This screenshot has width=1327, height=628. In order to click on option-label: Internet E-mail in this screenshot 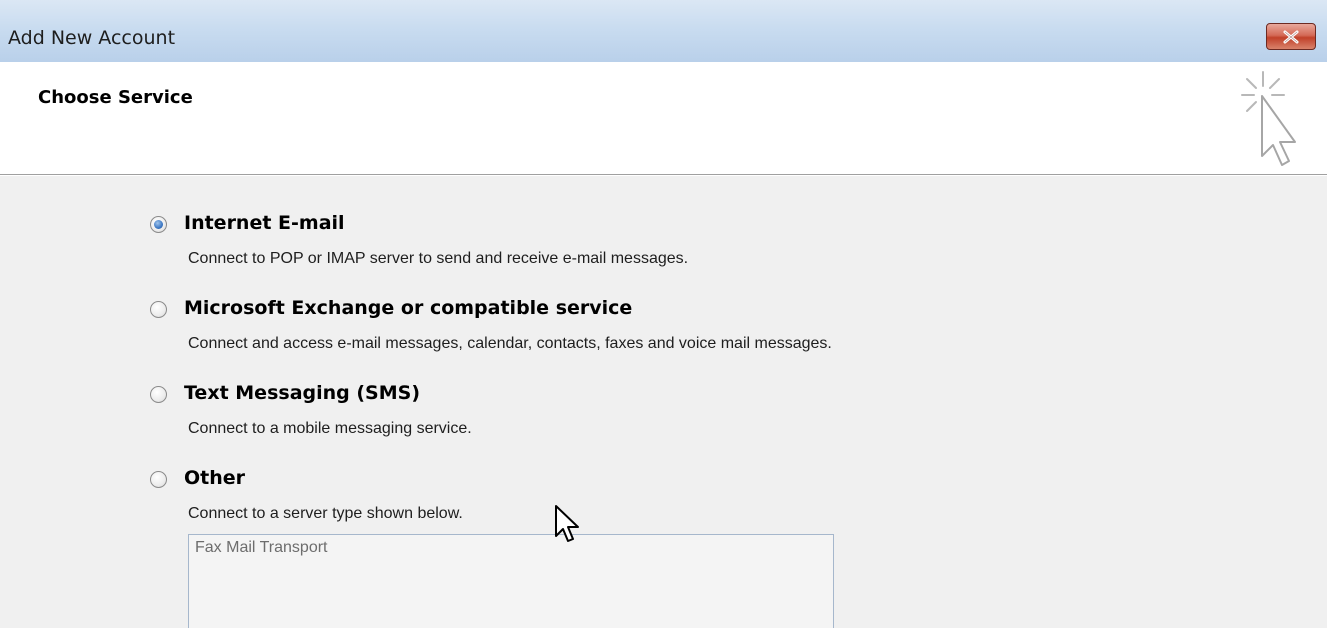, I will do `click(264, 223)`.